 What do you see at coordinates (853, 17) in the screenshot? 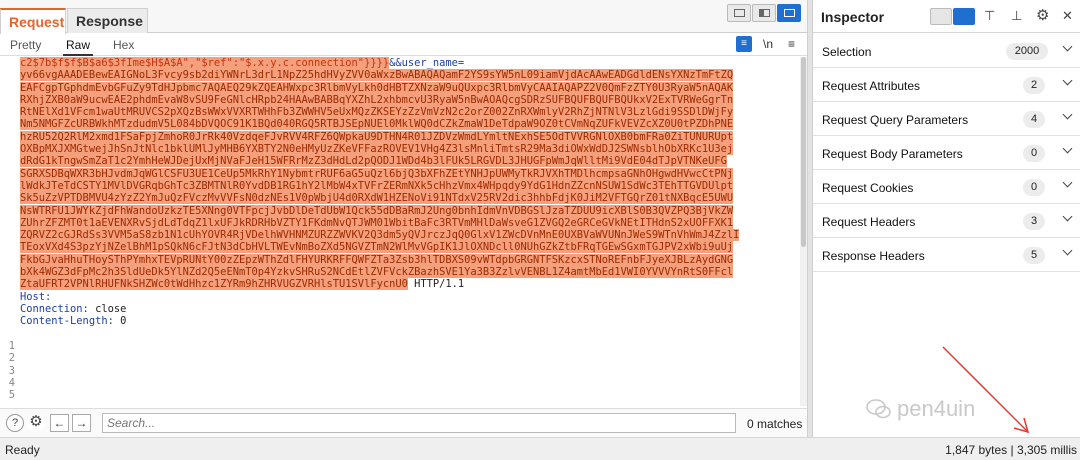
I see `inspector-title: Inspector` at bounding box center [853, 17].